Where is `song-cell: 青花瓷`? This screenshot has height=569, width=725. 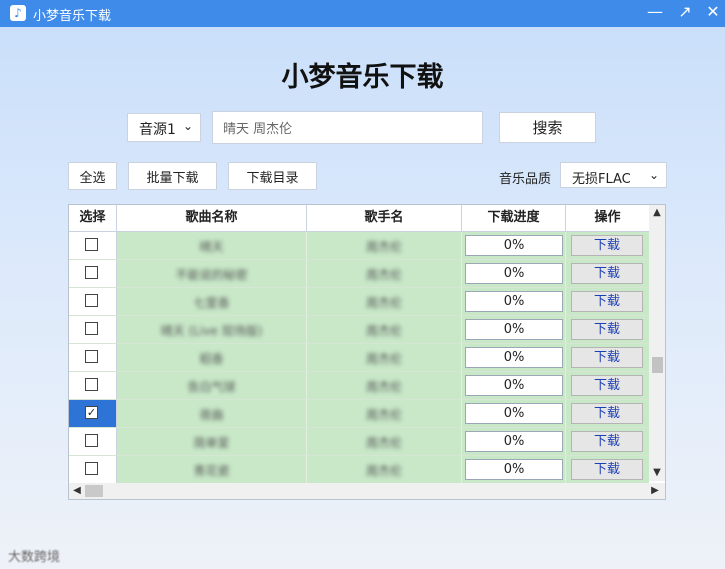
song-cell: 青花瓷 is located at coordinates (212, 469).